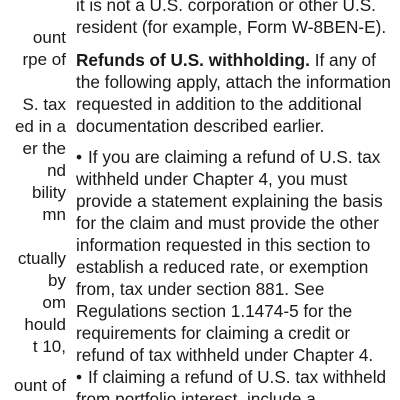  I want to click on bullet-line: requirements for claiming a credit or, so click(213, 333).